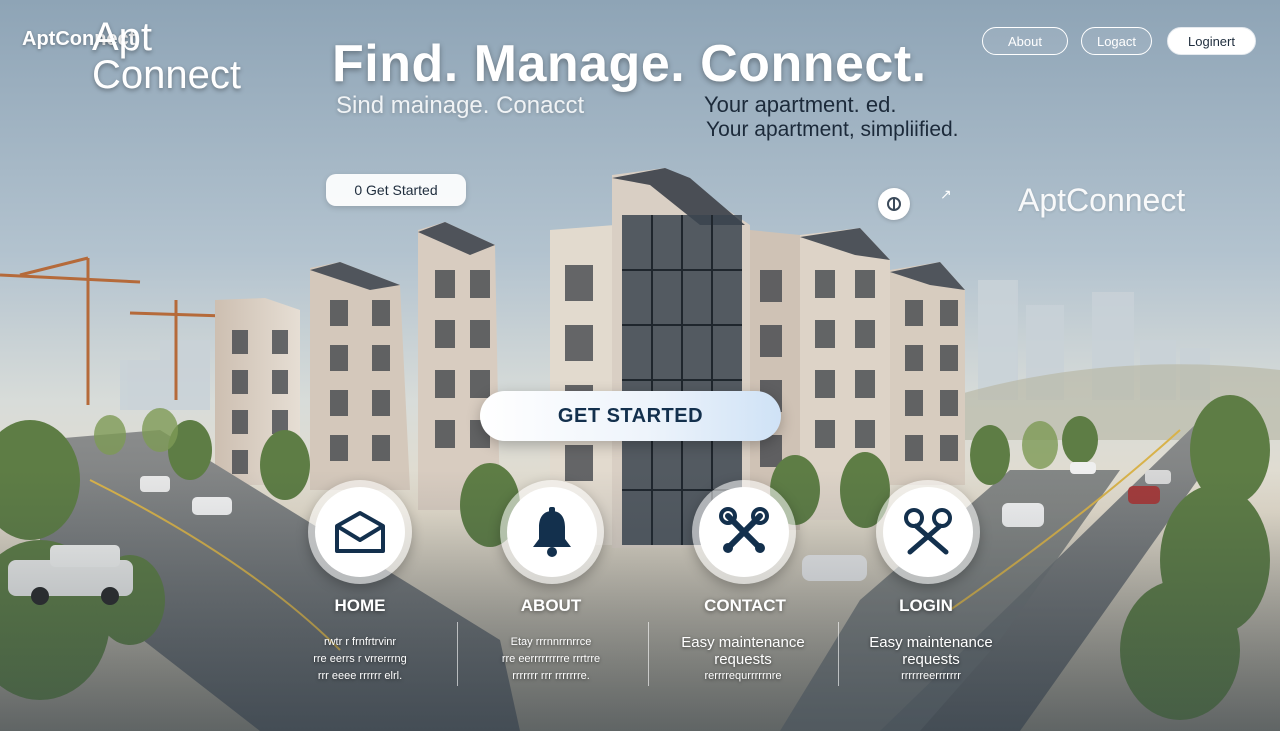 This screenshot has height=731, width=1280. I want to click on cursor-icon: ↗, so click(946, 194).